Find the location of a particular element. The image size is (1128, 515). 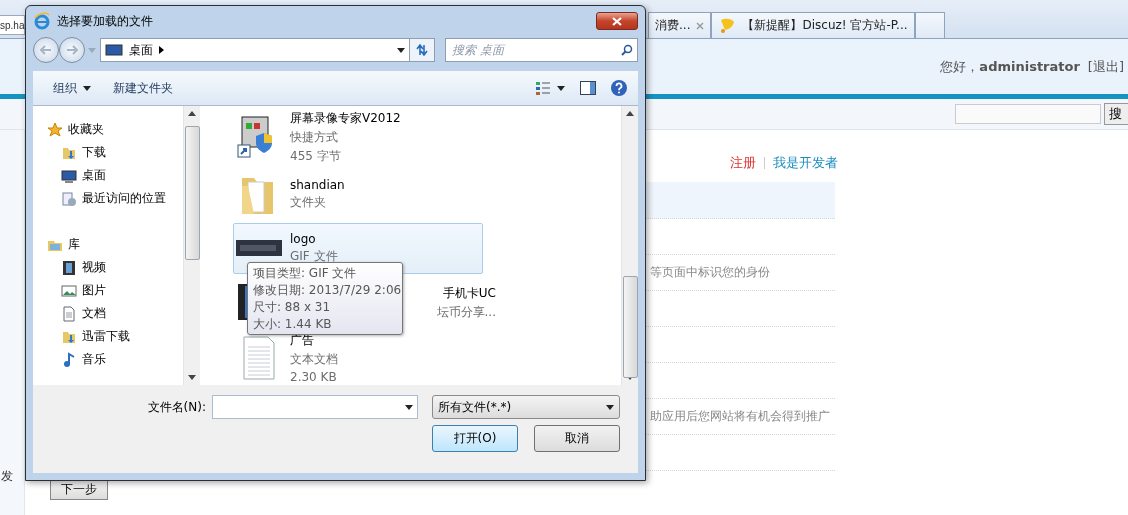

nav-item: 图片 is located at coordinates (115, 290).